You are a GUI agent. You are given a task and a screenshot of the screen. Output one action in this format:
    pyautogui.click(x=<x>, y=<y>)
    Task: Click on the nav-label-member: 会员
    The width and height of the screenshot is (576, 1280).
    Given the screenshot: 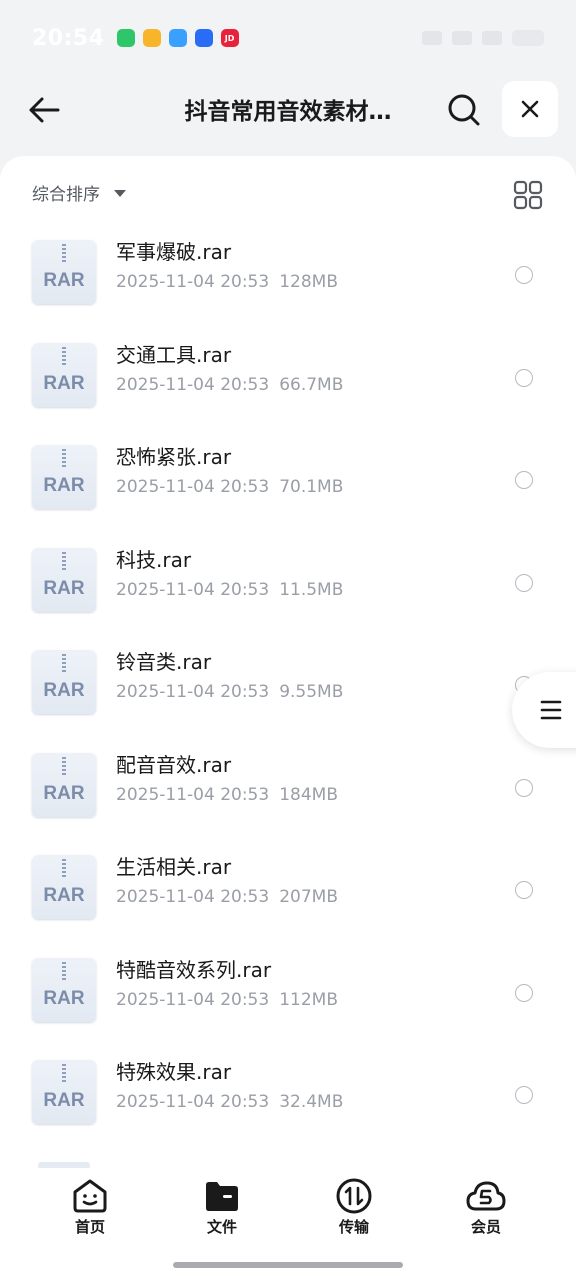 What is the action you would take?
    pyautogui.click(x=485, y=1227)
    